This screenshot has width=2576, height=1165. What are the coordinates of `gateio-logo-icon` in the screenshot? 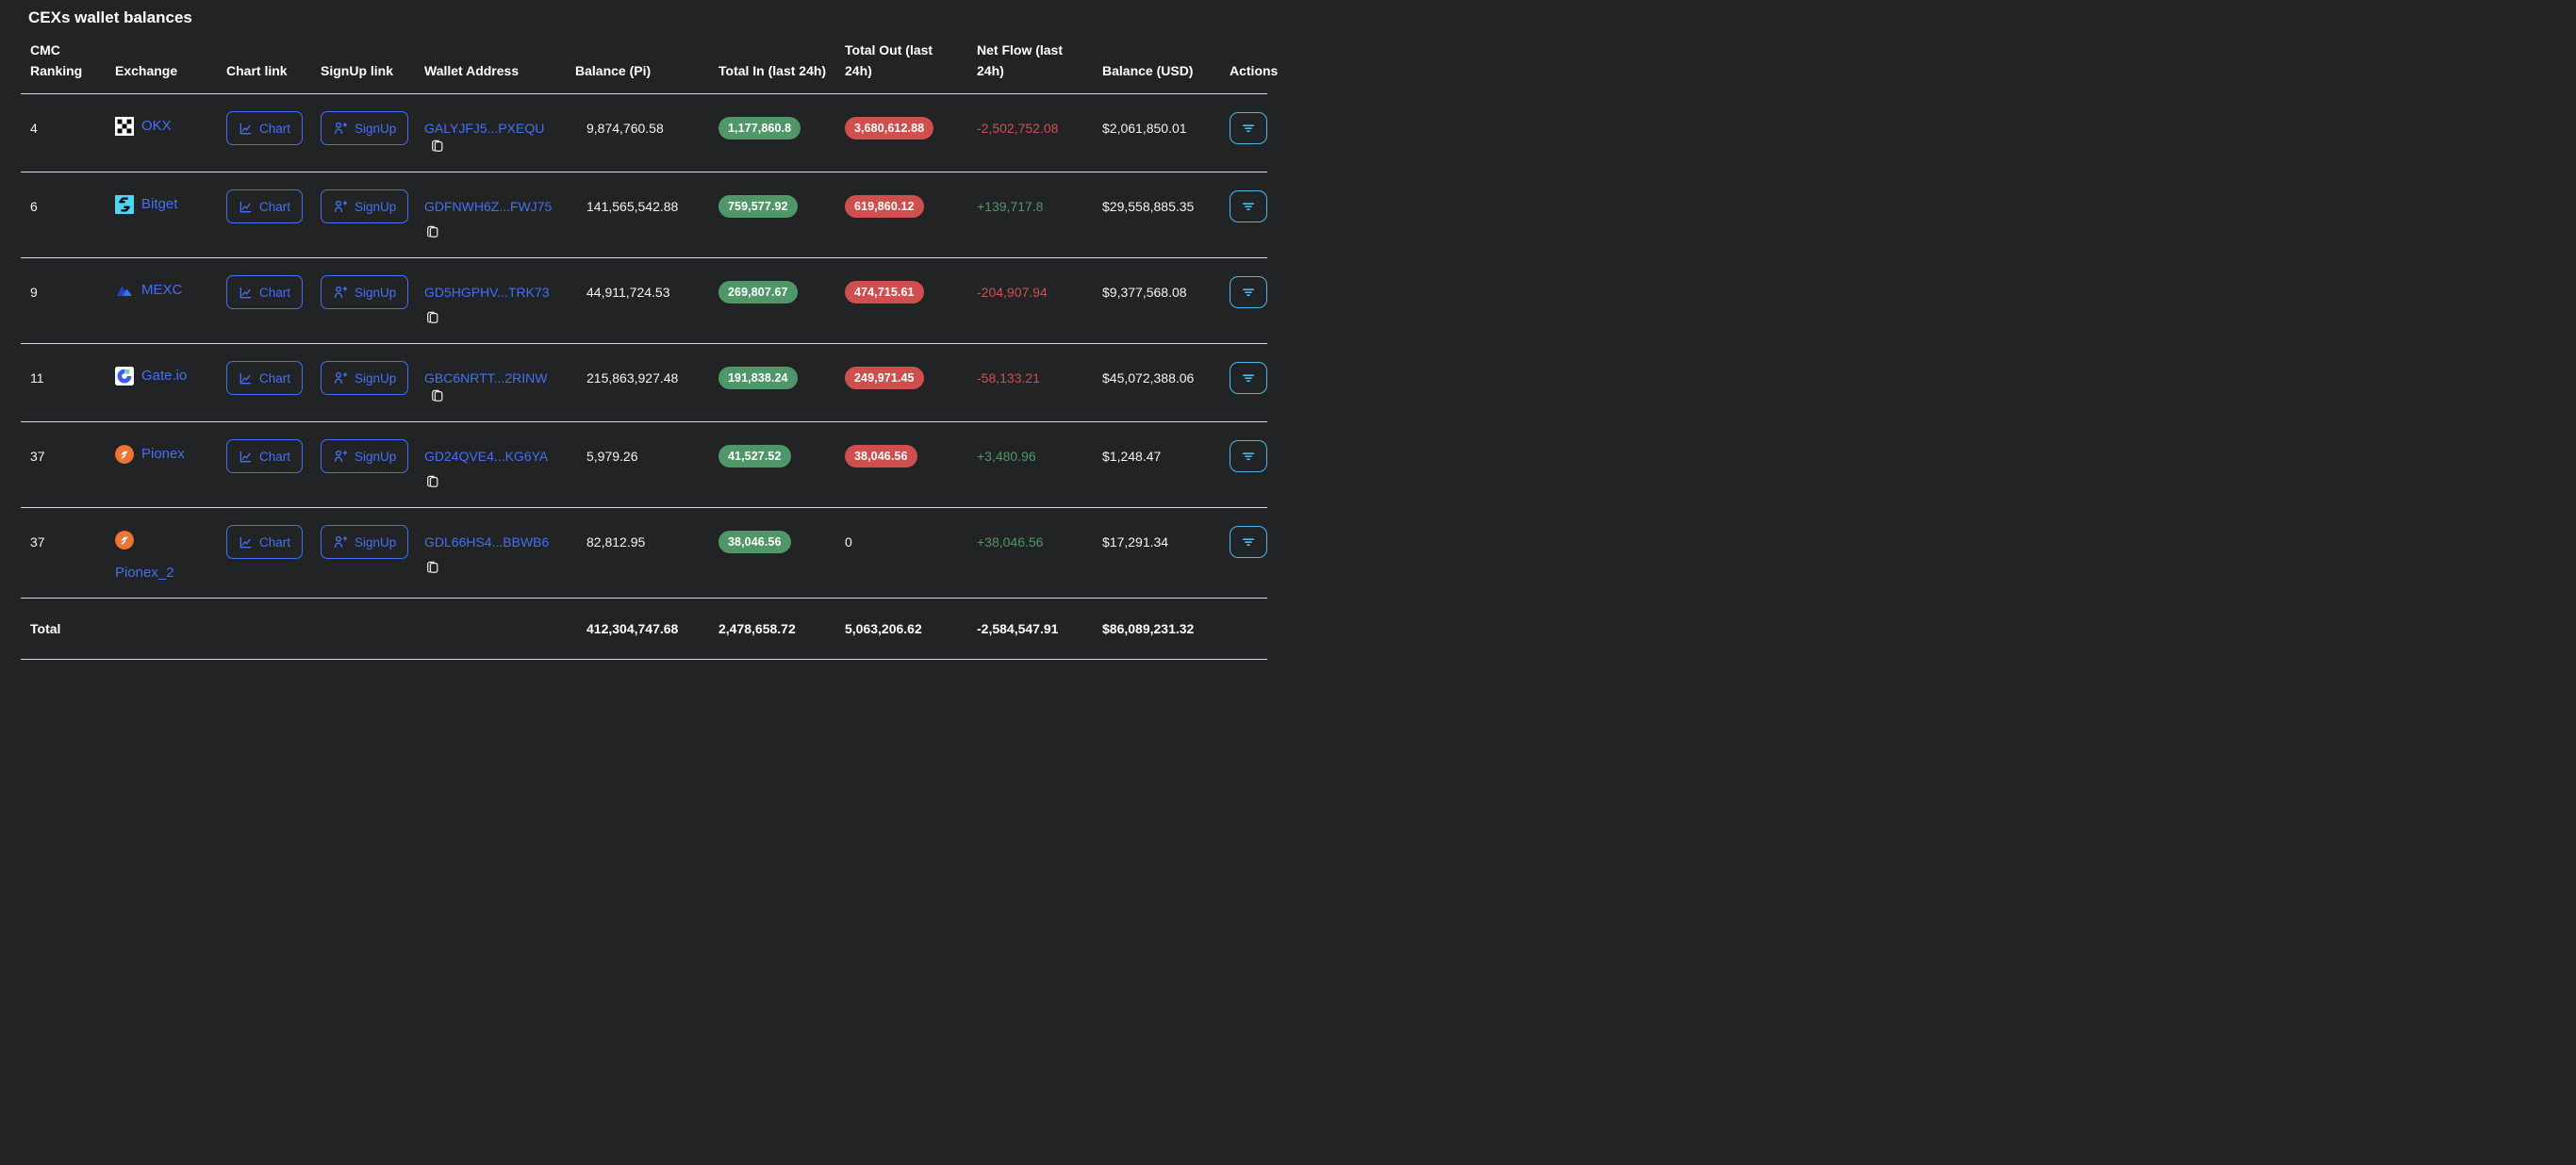 It's located at (124, 376).